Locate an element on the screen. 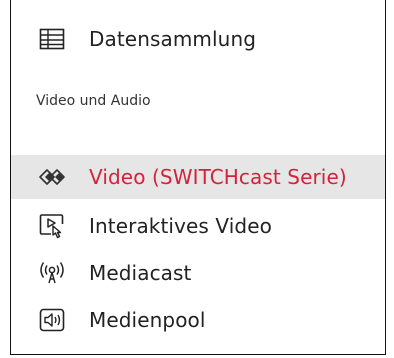 The image size is (394, 358). menu-item-datensammlung: Datensammlung is located at coordinates (198, 39).